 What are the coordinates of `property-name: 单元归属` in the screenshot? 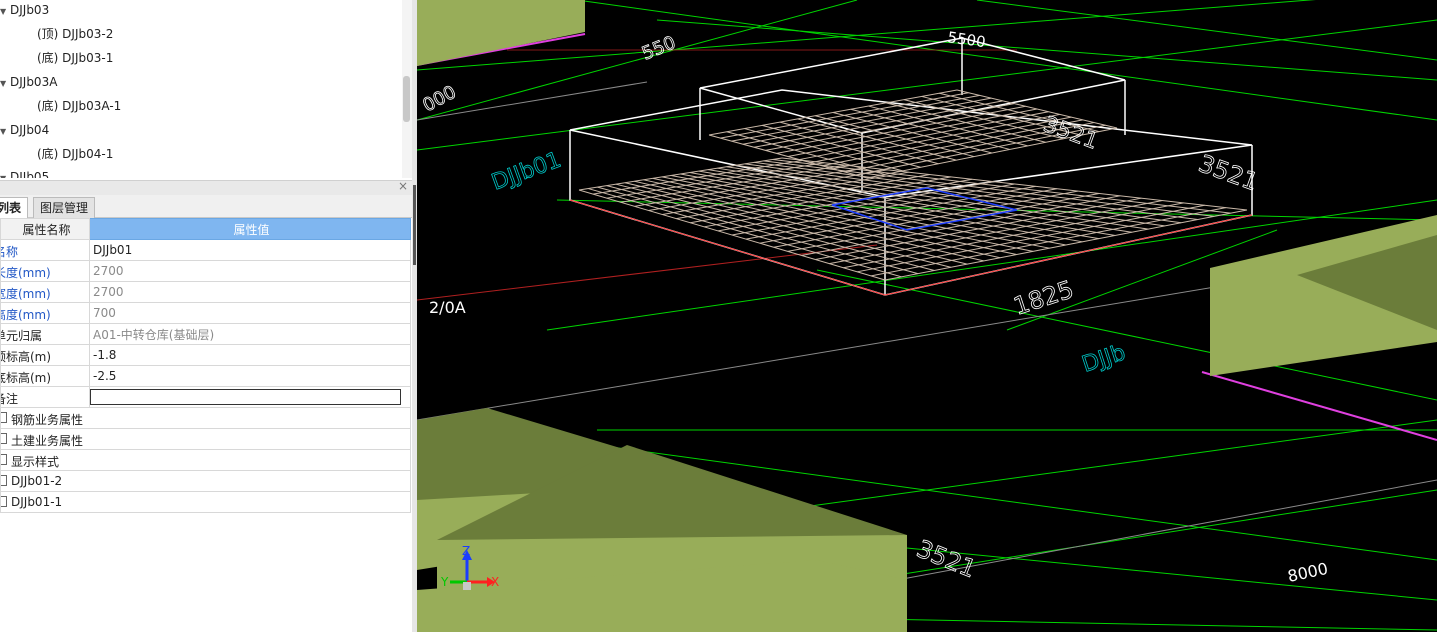 It's located at (22, 336).